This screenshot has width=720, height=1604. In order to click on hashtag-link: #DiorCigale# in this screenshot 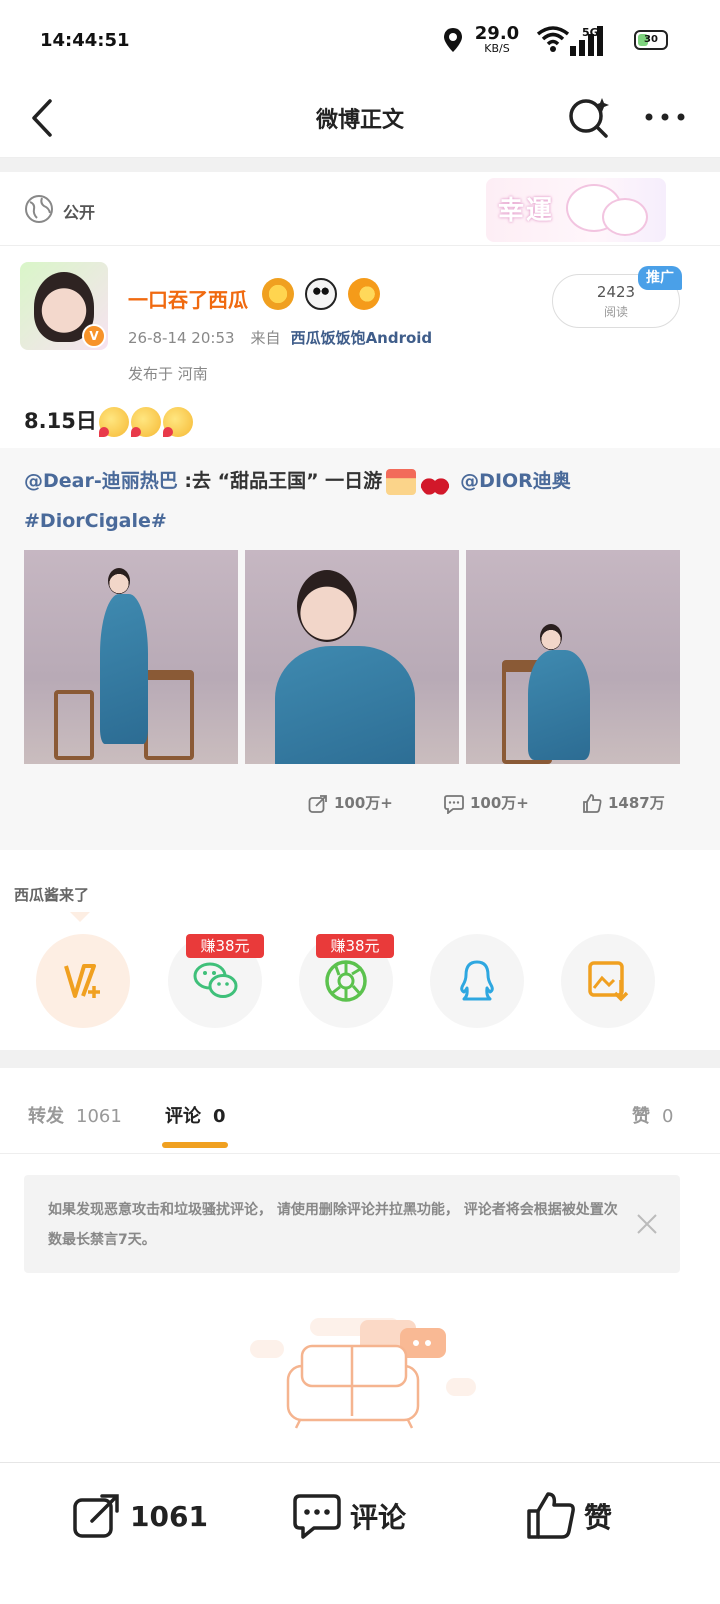, I will do `click(95, 521)`.